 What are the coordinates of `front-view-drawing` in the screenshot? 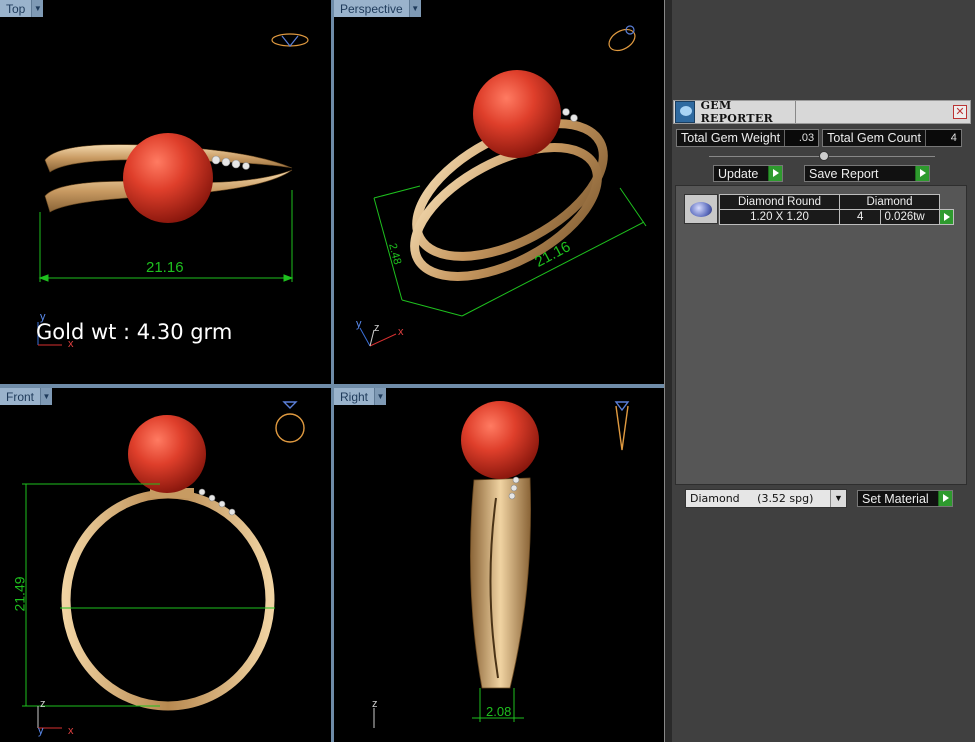 It's located at (163, 565).